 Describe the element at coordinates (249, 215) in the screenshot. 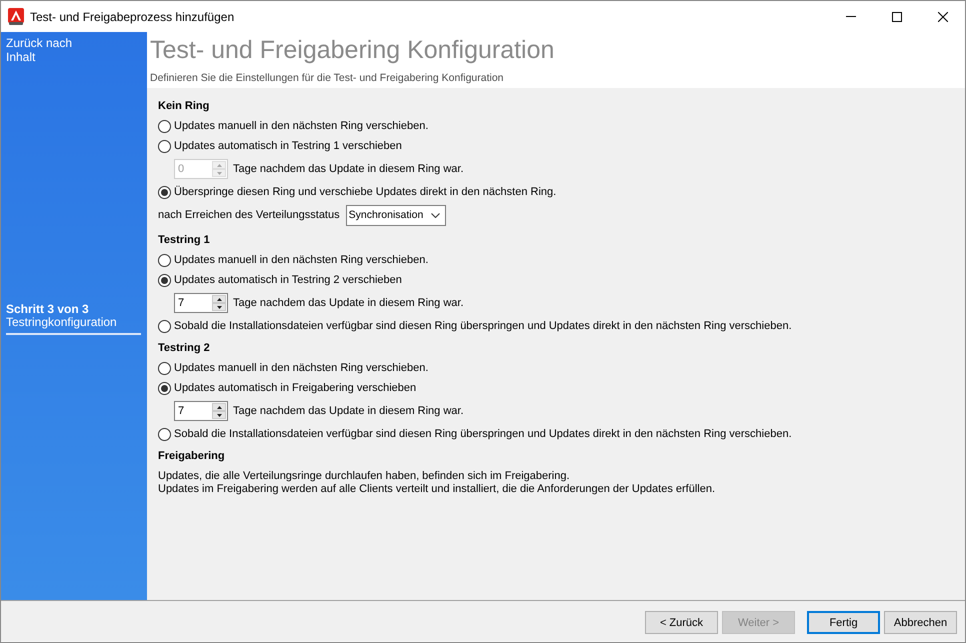

I see `dropdown-label: nach Erreichen des Verteilungsstatus` at that location.